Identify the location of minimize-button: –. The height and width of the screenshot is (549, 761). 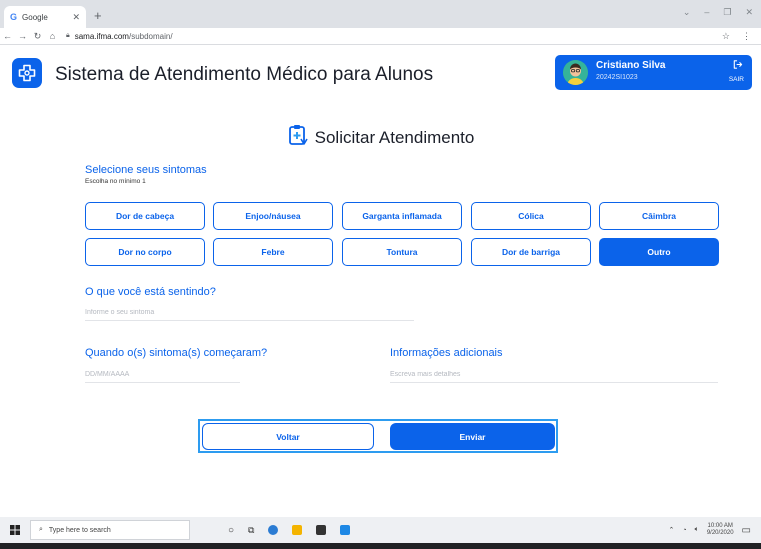
(706, 12).